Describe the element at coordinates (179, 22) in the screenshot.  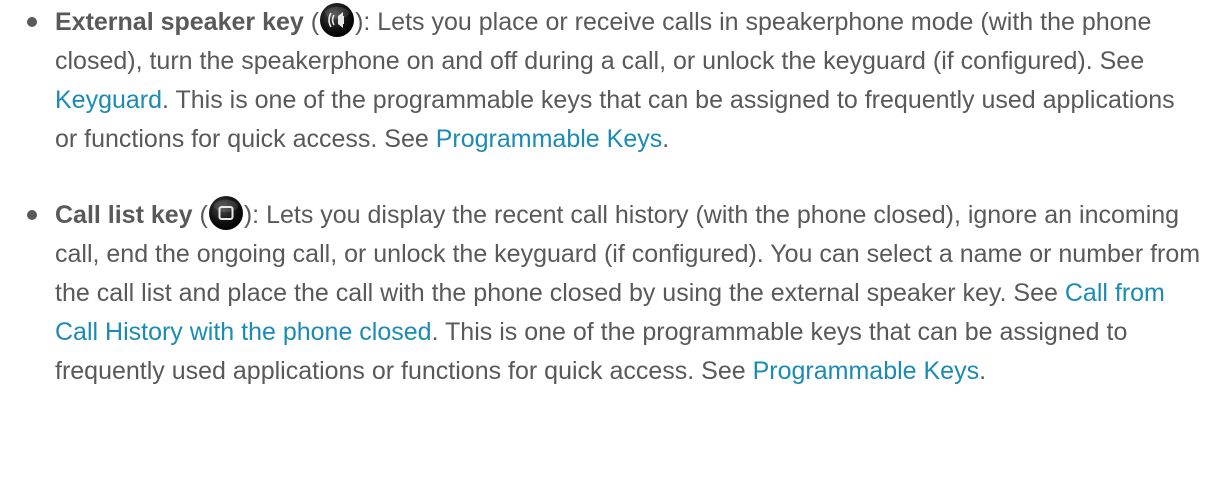
I see `term-external-speaker-key: External speaker key` at that location.